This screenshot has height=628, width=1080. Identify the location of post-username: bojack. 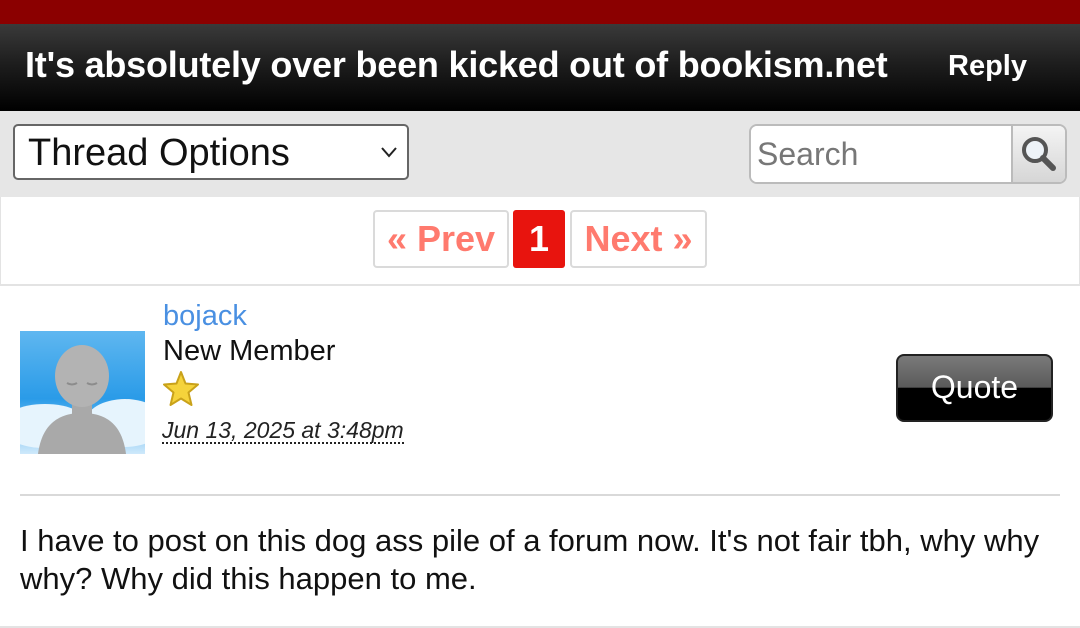
(205, 316).